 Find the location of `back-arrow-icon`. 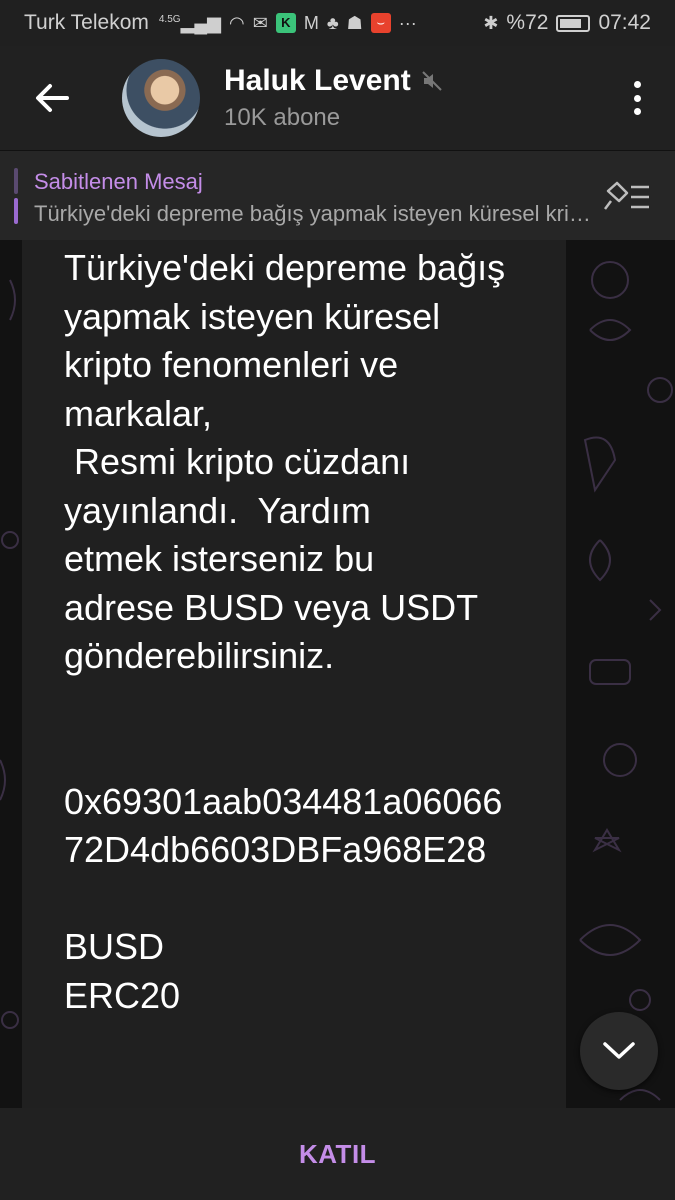

back-arrow-icon is located at coordinates (52, 98).